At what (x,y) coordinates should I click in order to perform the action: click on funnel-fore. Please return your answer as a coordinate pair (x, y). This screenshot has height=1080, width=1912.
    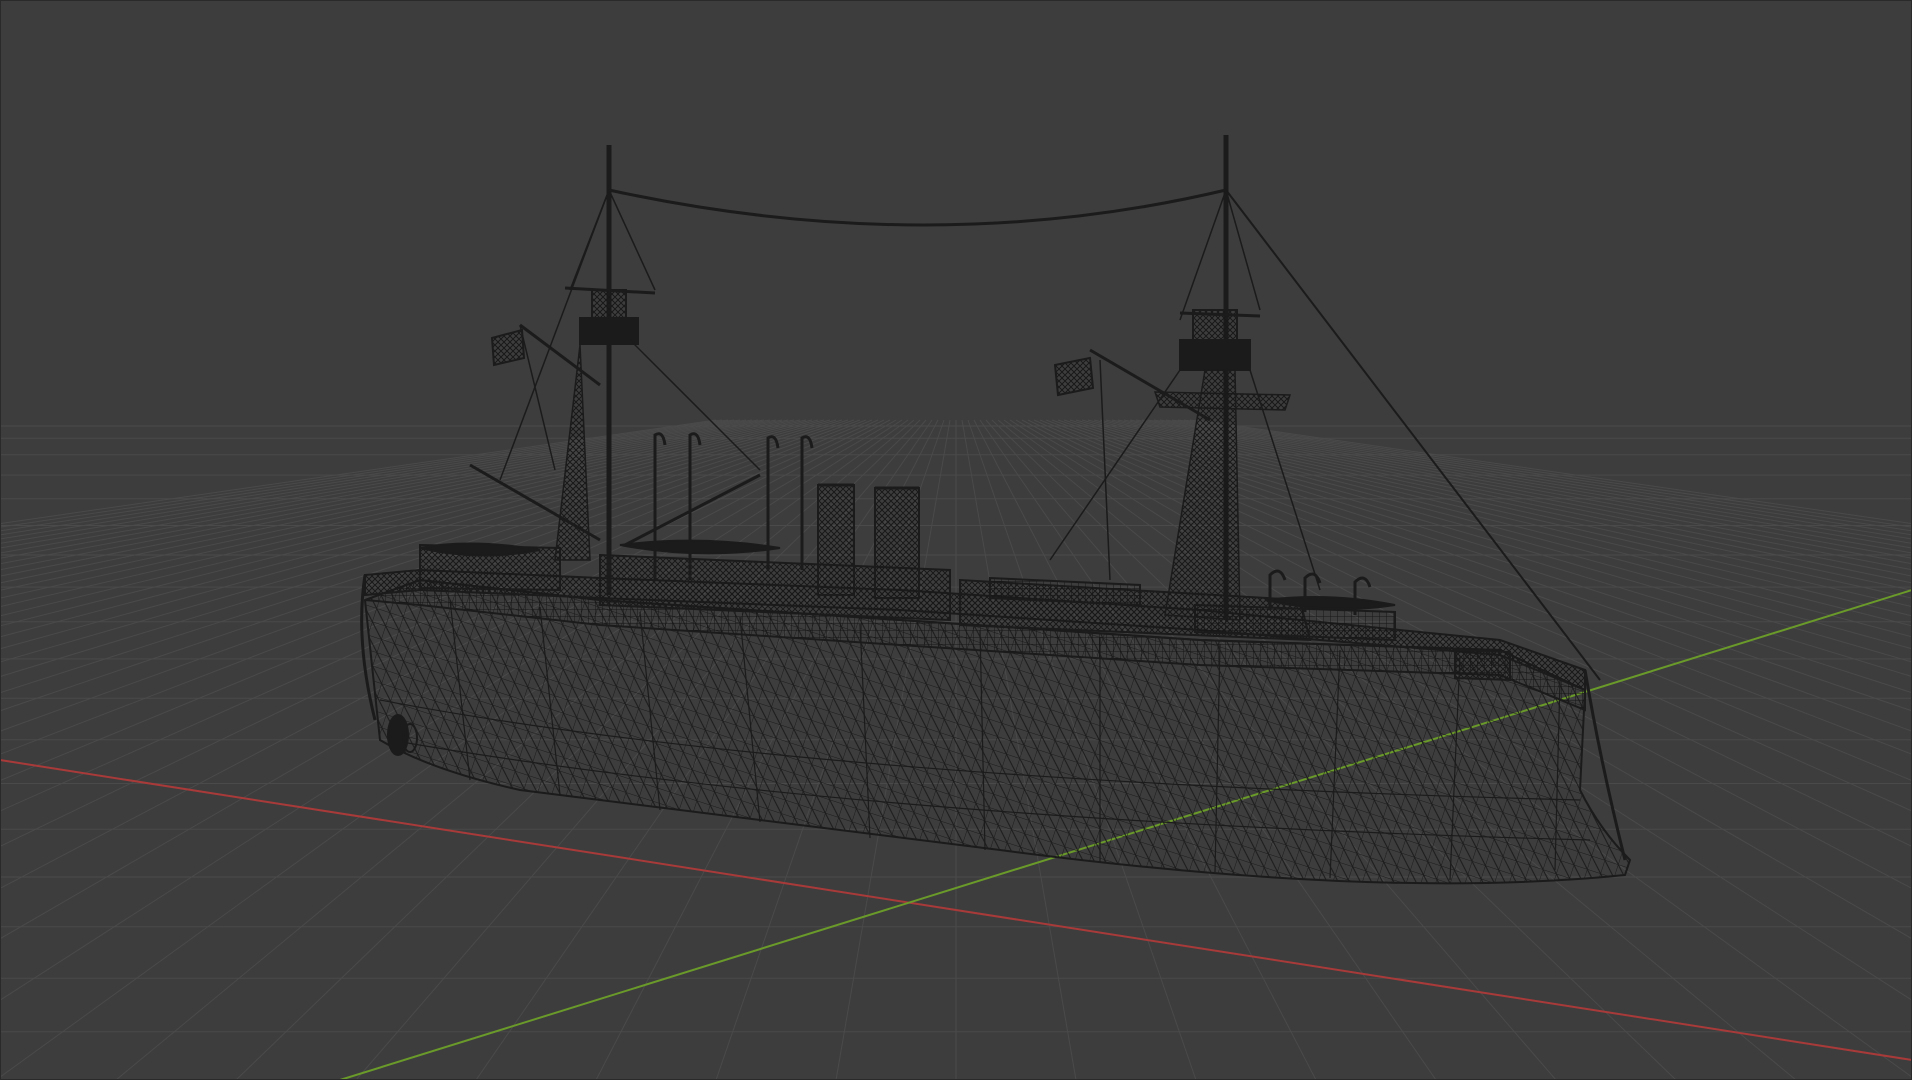
    Looking at the image, I should click on (897, 543).